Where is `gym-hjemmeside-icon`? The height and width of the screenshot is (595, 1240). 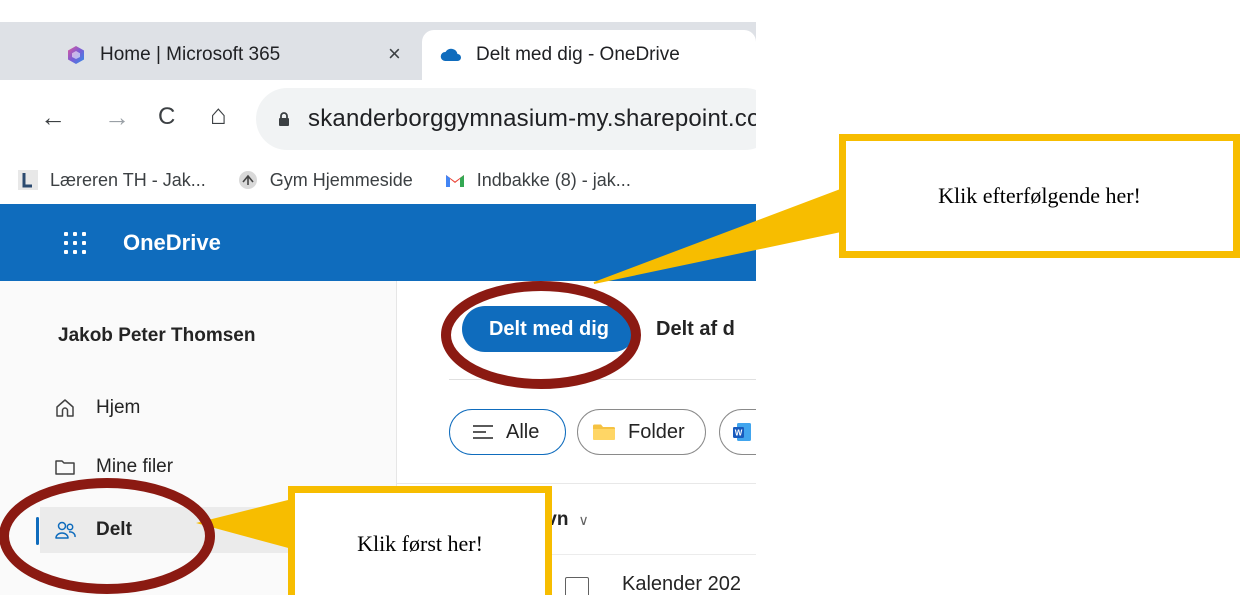 gym-hjemmeside-icon is located at coordinates (247, 180).